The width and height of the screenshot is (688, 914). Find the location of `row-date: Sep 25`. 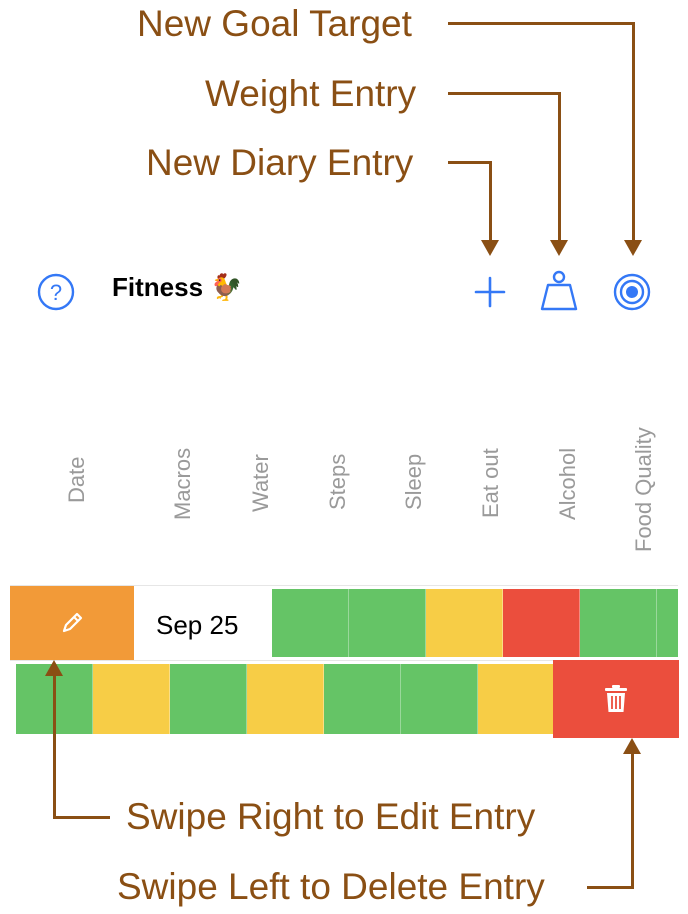

row-date: Sep 25 is located at coordinates (197, 625).